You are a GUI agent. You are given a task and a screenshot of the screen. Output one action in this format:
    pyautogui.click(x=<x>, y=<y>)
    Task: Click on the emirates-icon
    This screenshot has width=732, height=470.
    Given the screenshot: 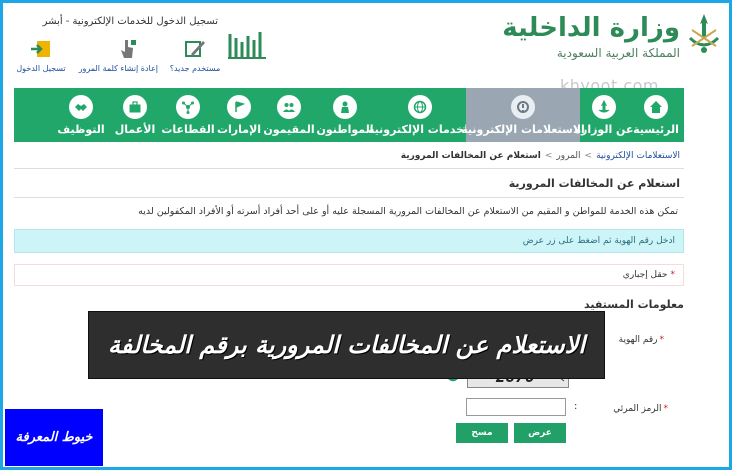 What is the action you would take?
    pyautogui.click(x=239, y=106)
    